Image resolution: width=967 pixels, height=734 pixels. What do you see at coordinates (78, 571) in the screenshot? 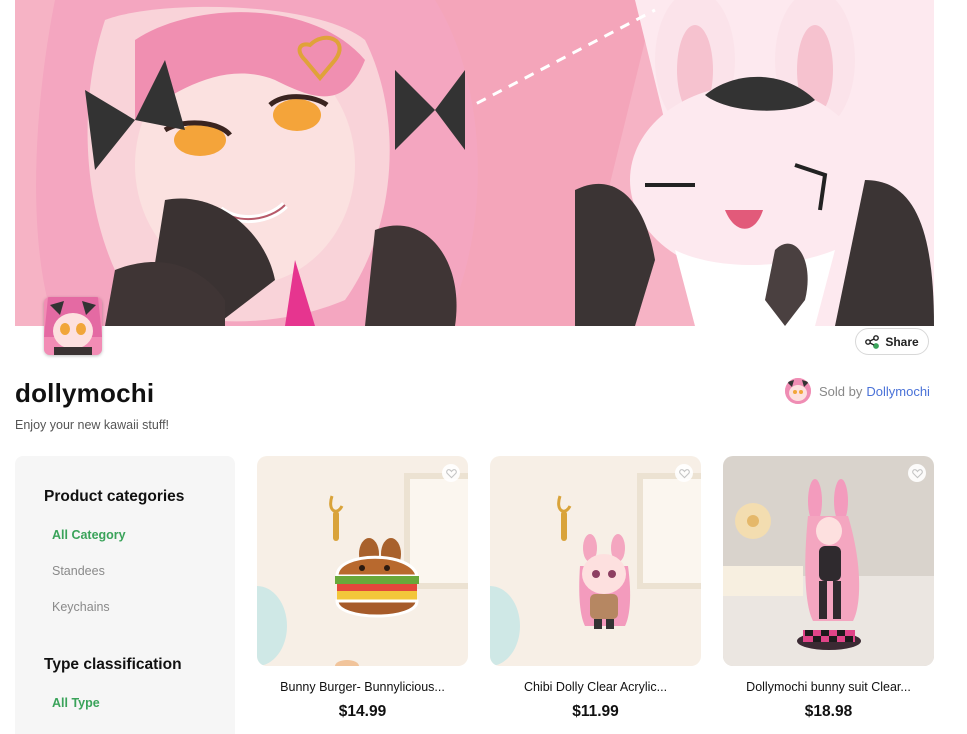
I see `category-standees: Standees` at bounding box center [78, 571].